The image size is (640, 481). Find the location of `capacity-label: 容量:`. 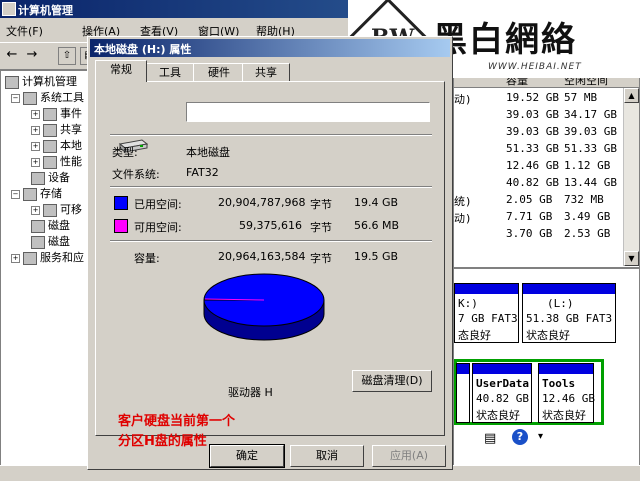

capacity-label: 容量: is located at coordinates (147, 258).